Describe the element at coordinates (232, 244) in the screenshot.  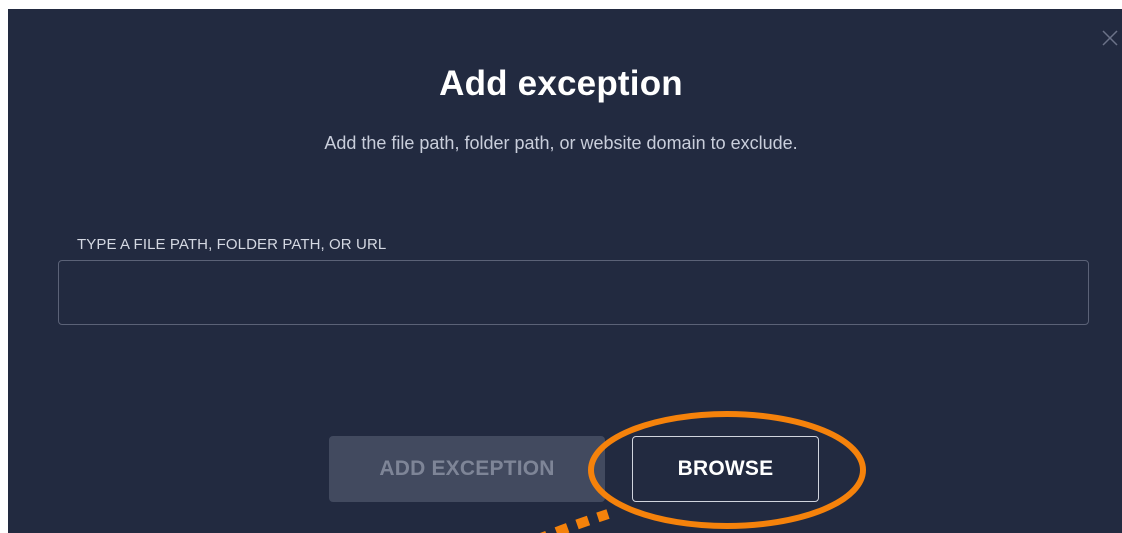
I see `path-field-label: TYPE A FILE PATH, FOLDER PATH, OR URL` at that location.